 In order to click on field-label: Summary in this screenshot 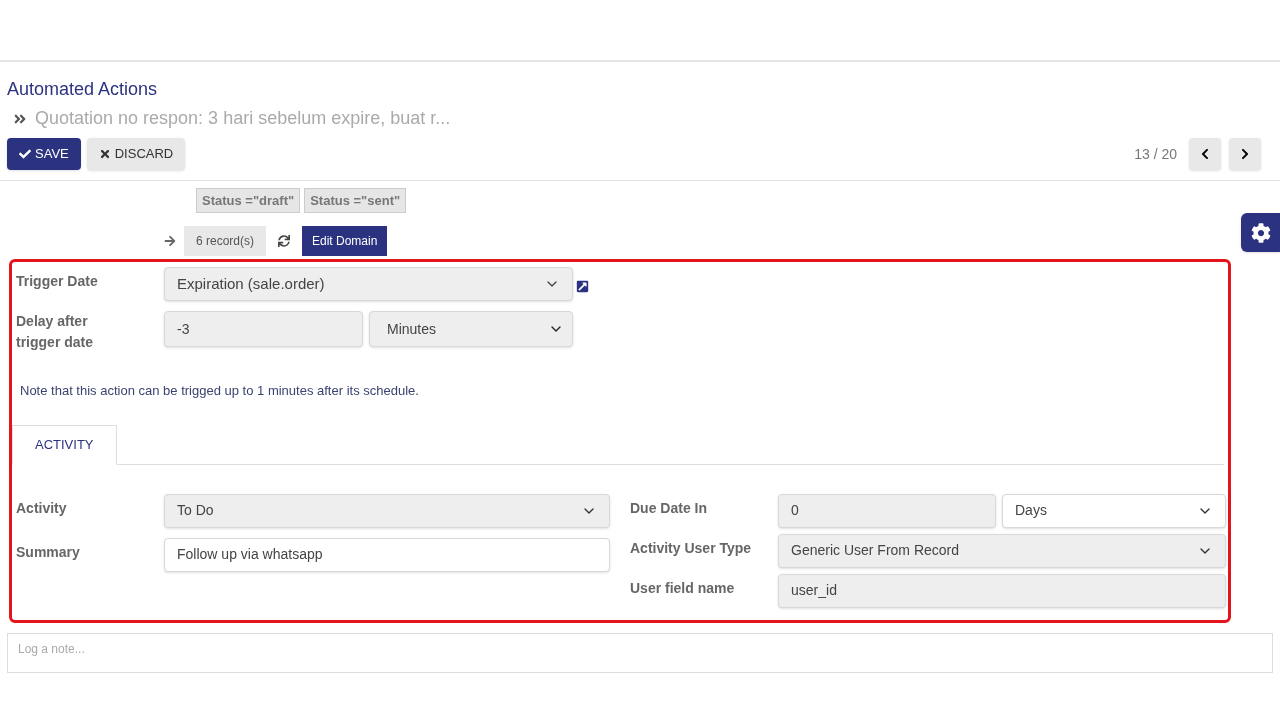, I will do `click(48, 552)`.